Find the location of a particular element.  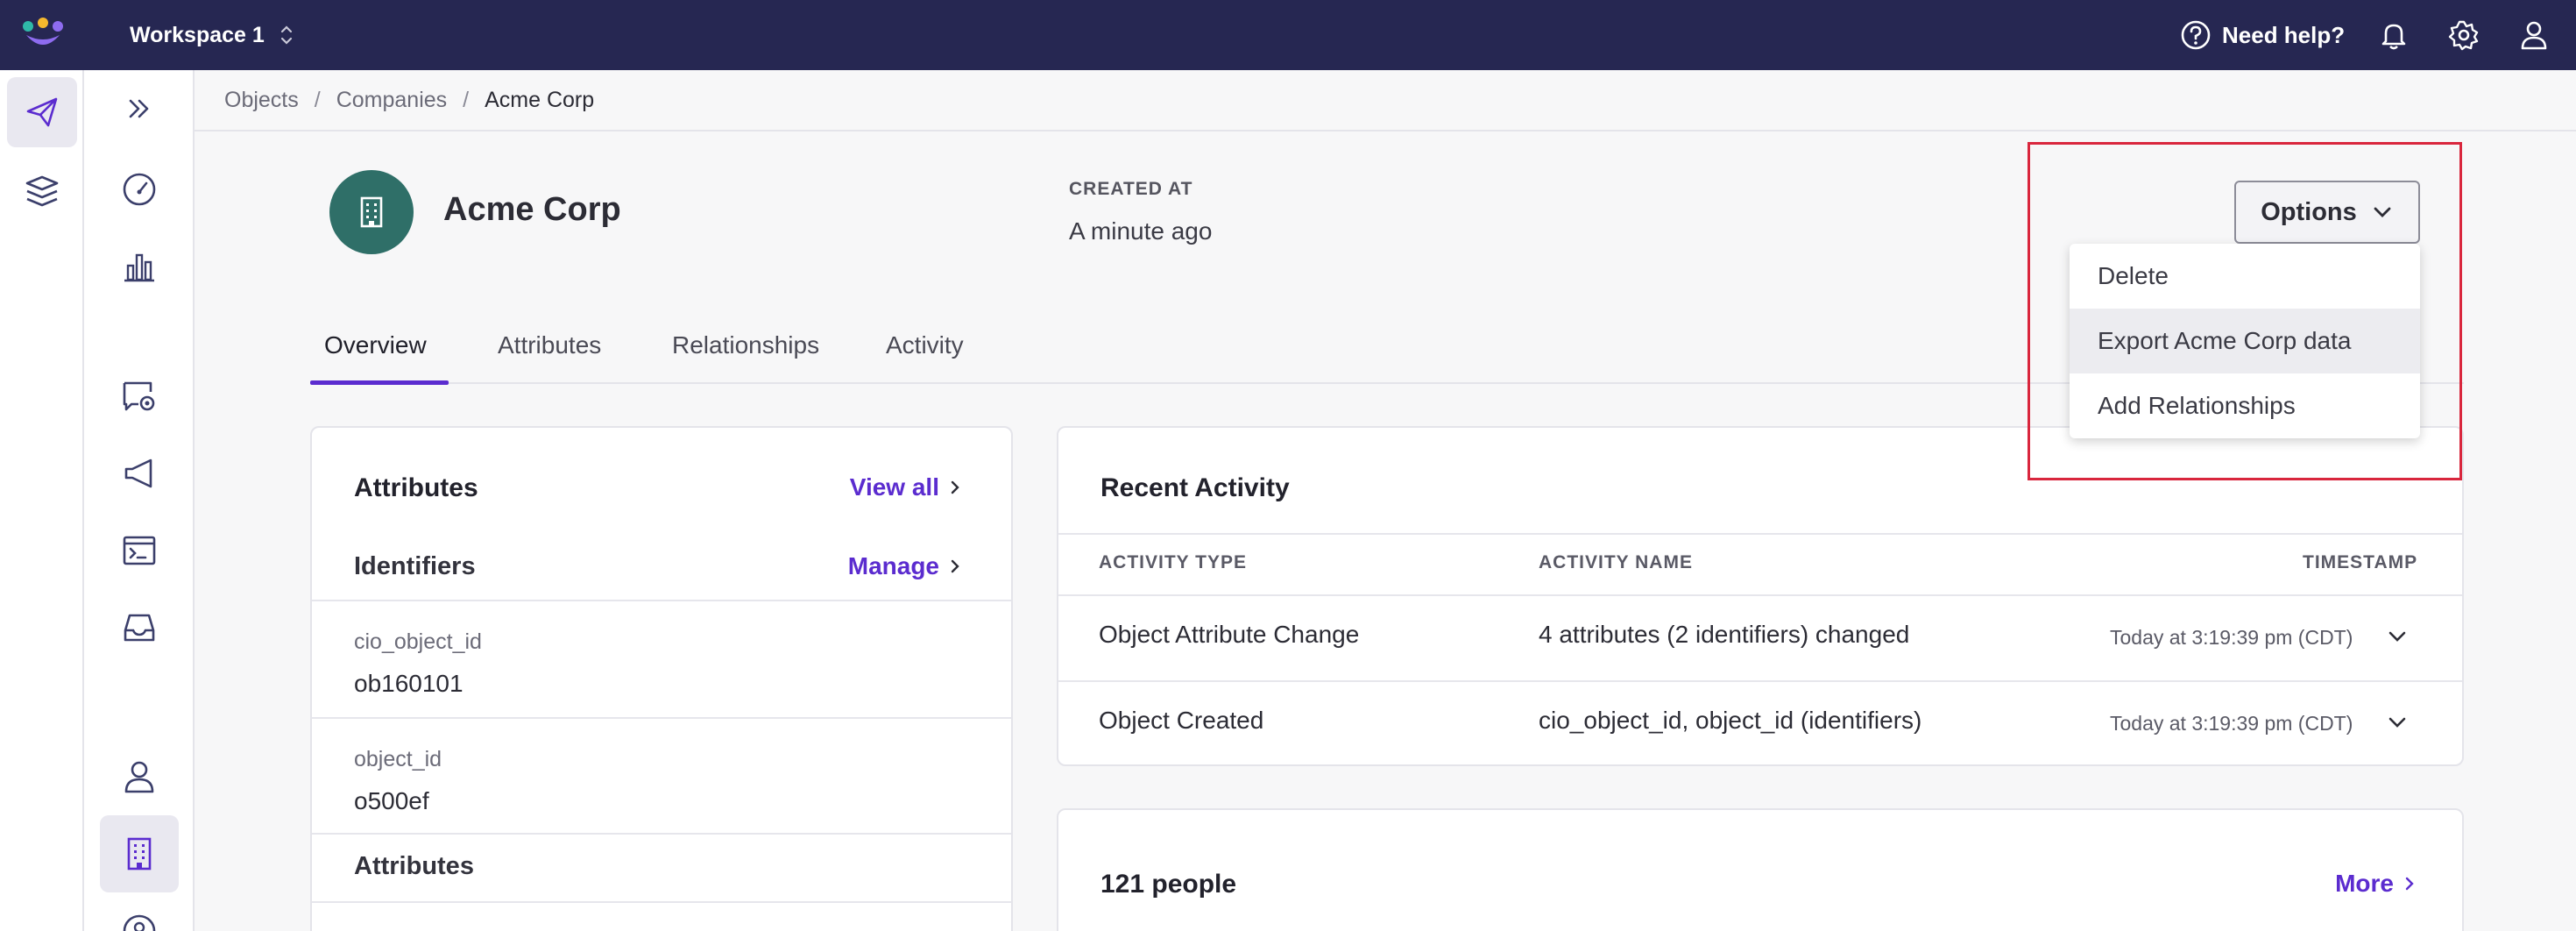

manage-label: Manage is located at coordinates (893, 565).